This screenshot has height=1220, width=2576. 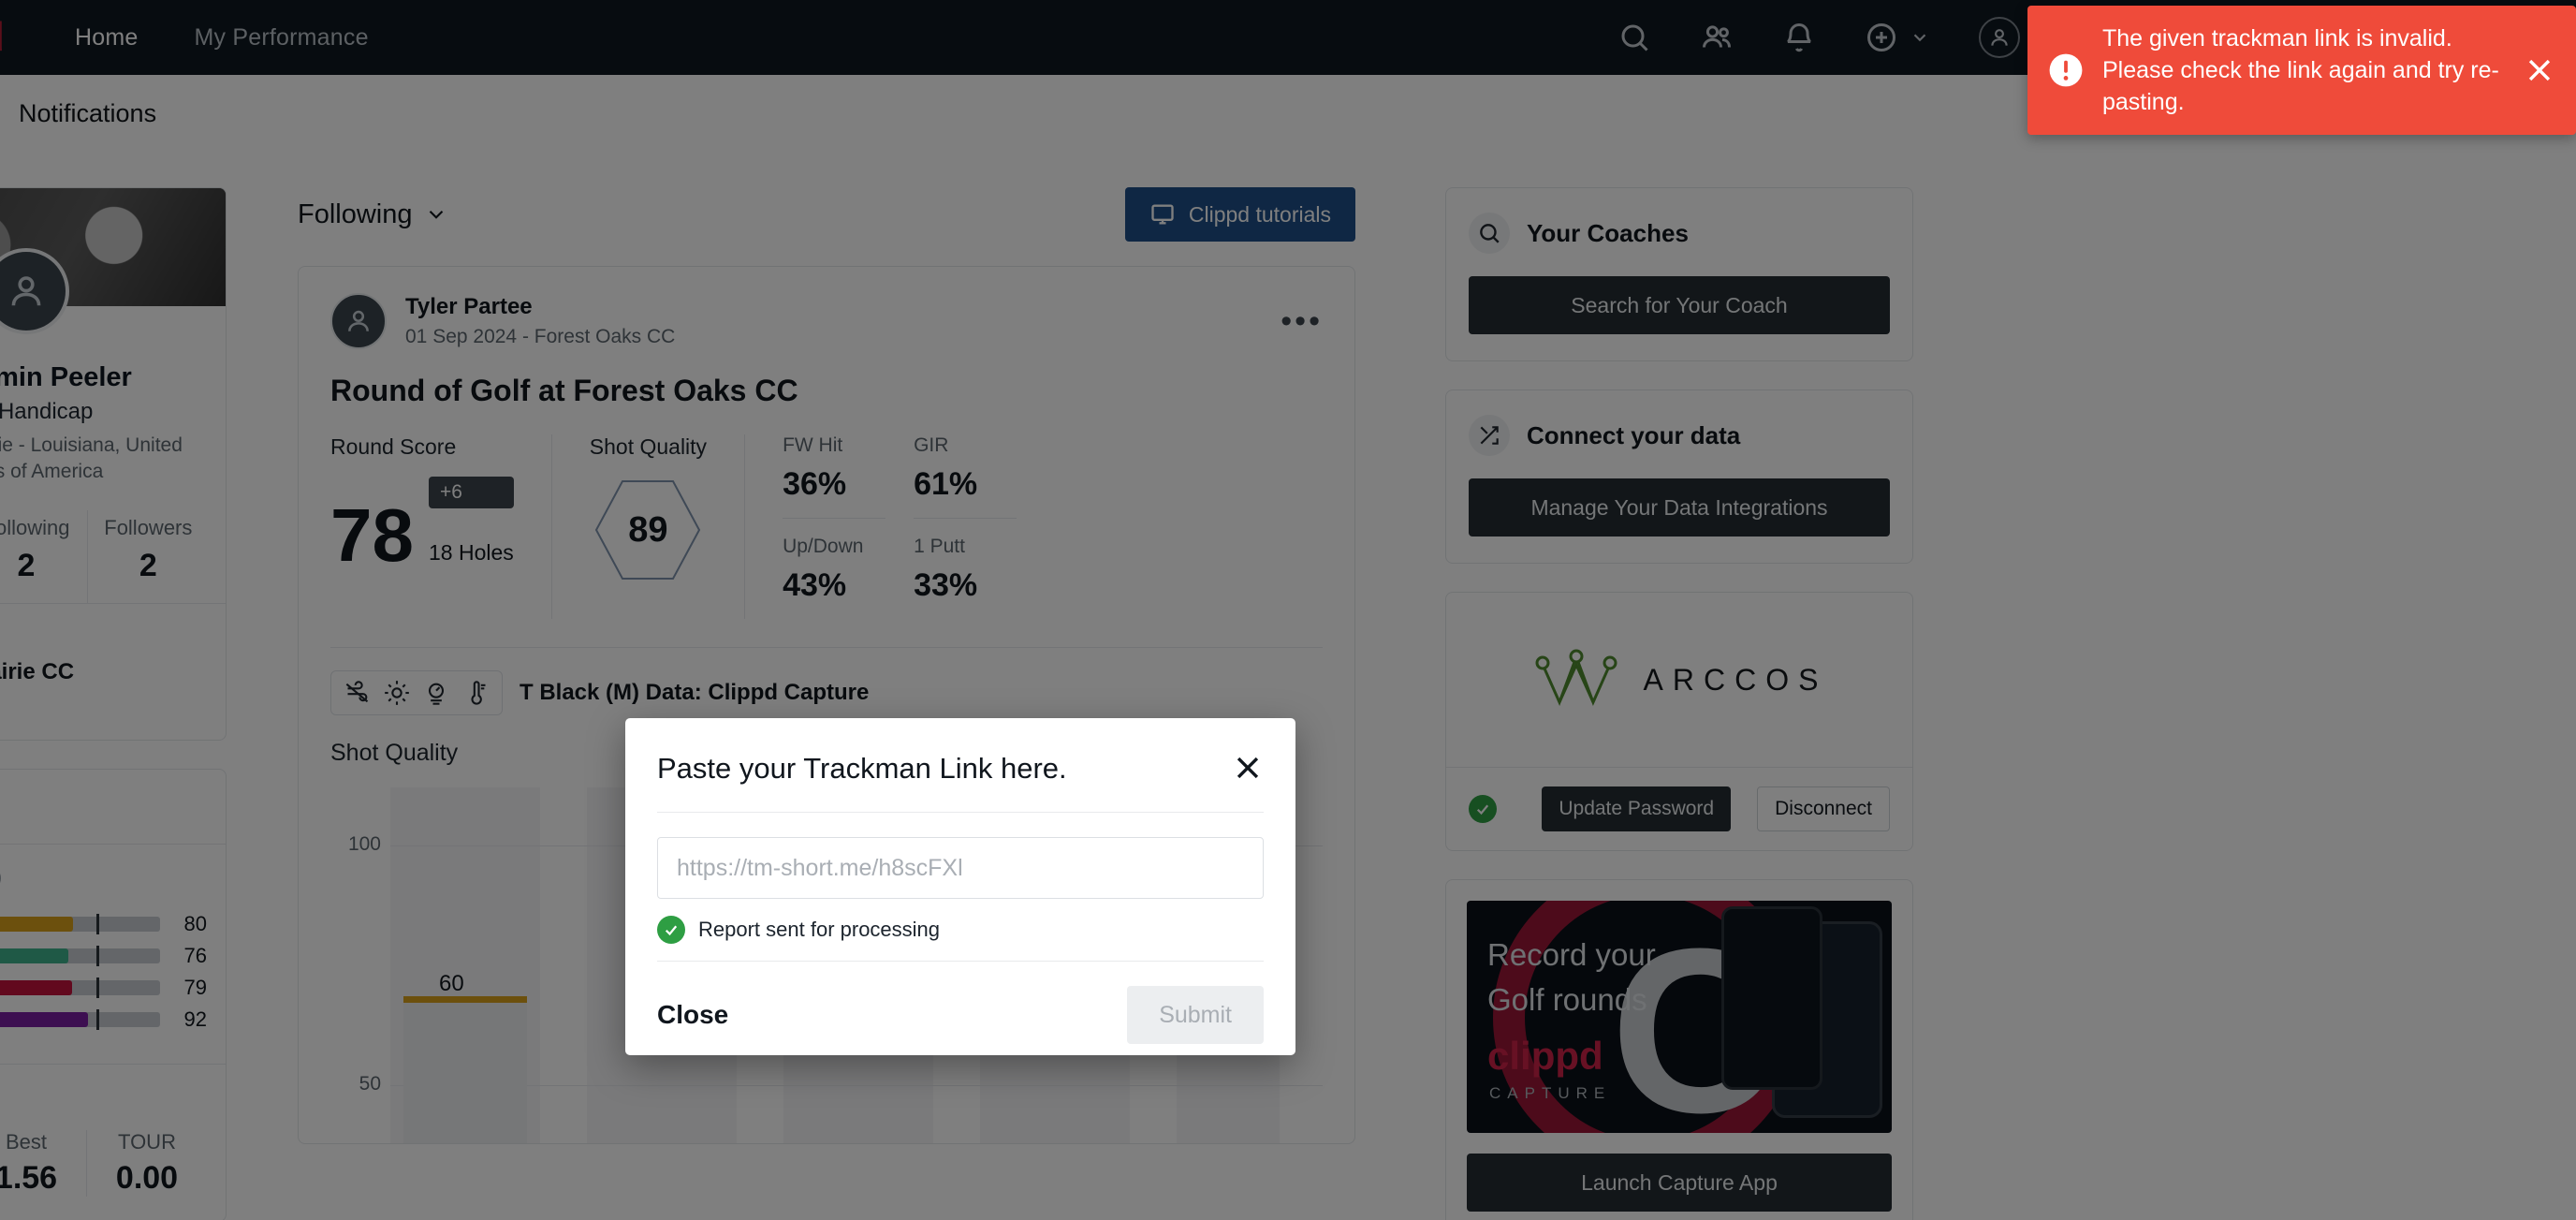 I want to click on modal-divider-top, so click(x=961, y=812).